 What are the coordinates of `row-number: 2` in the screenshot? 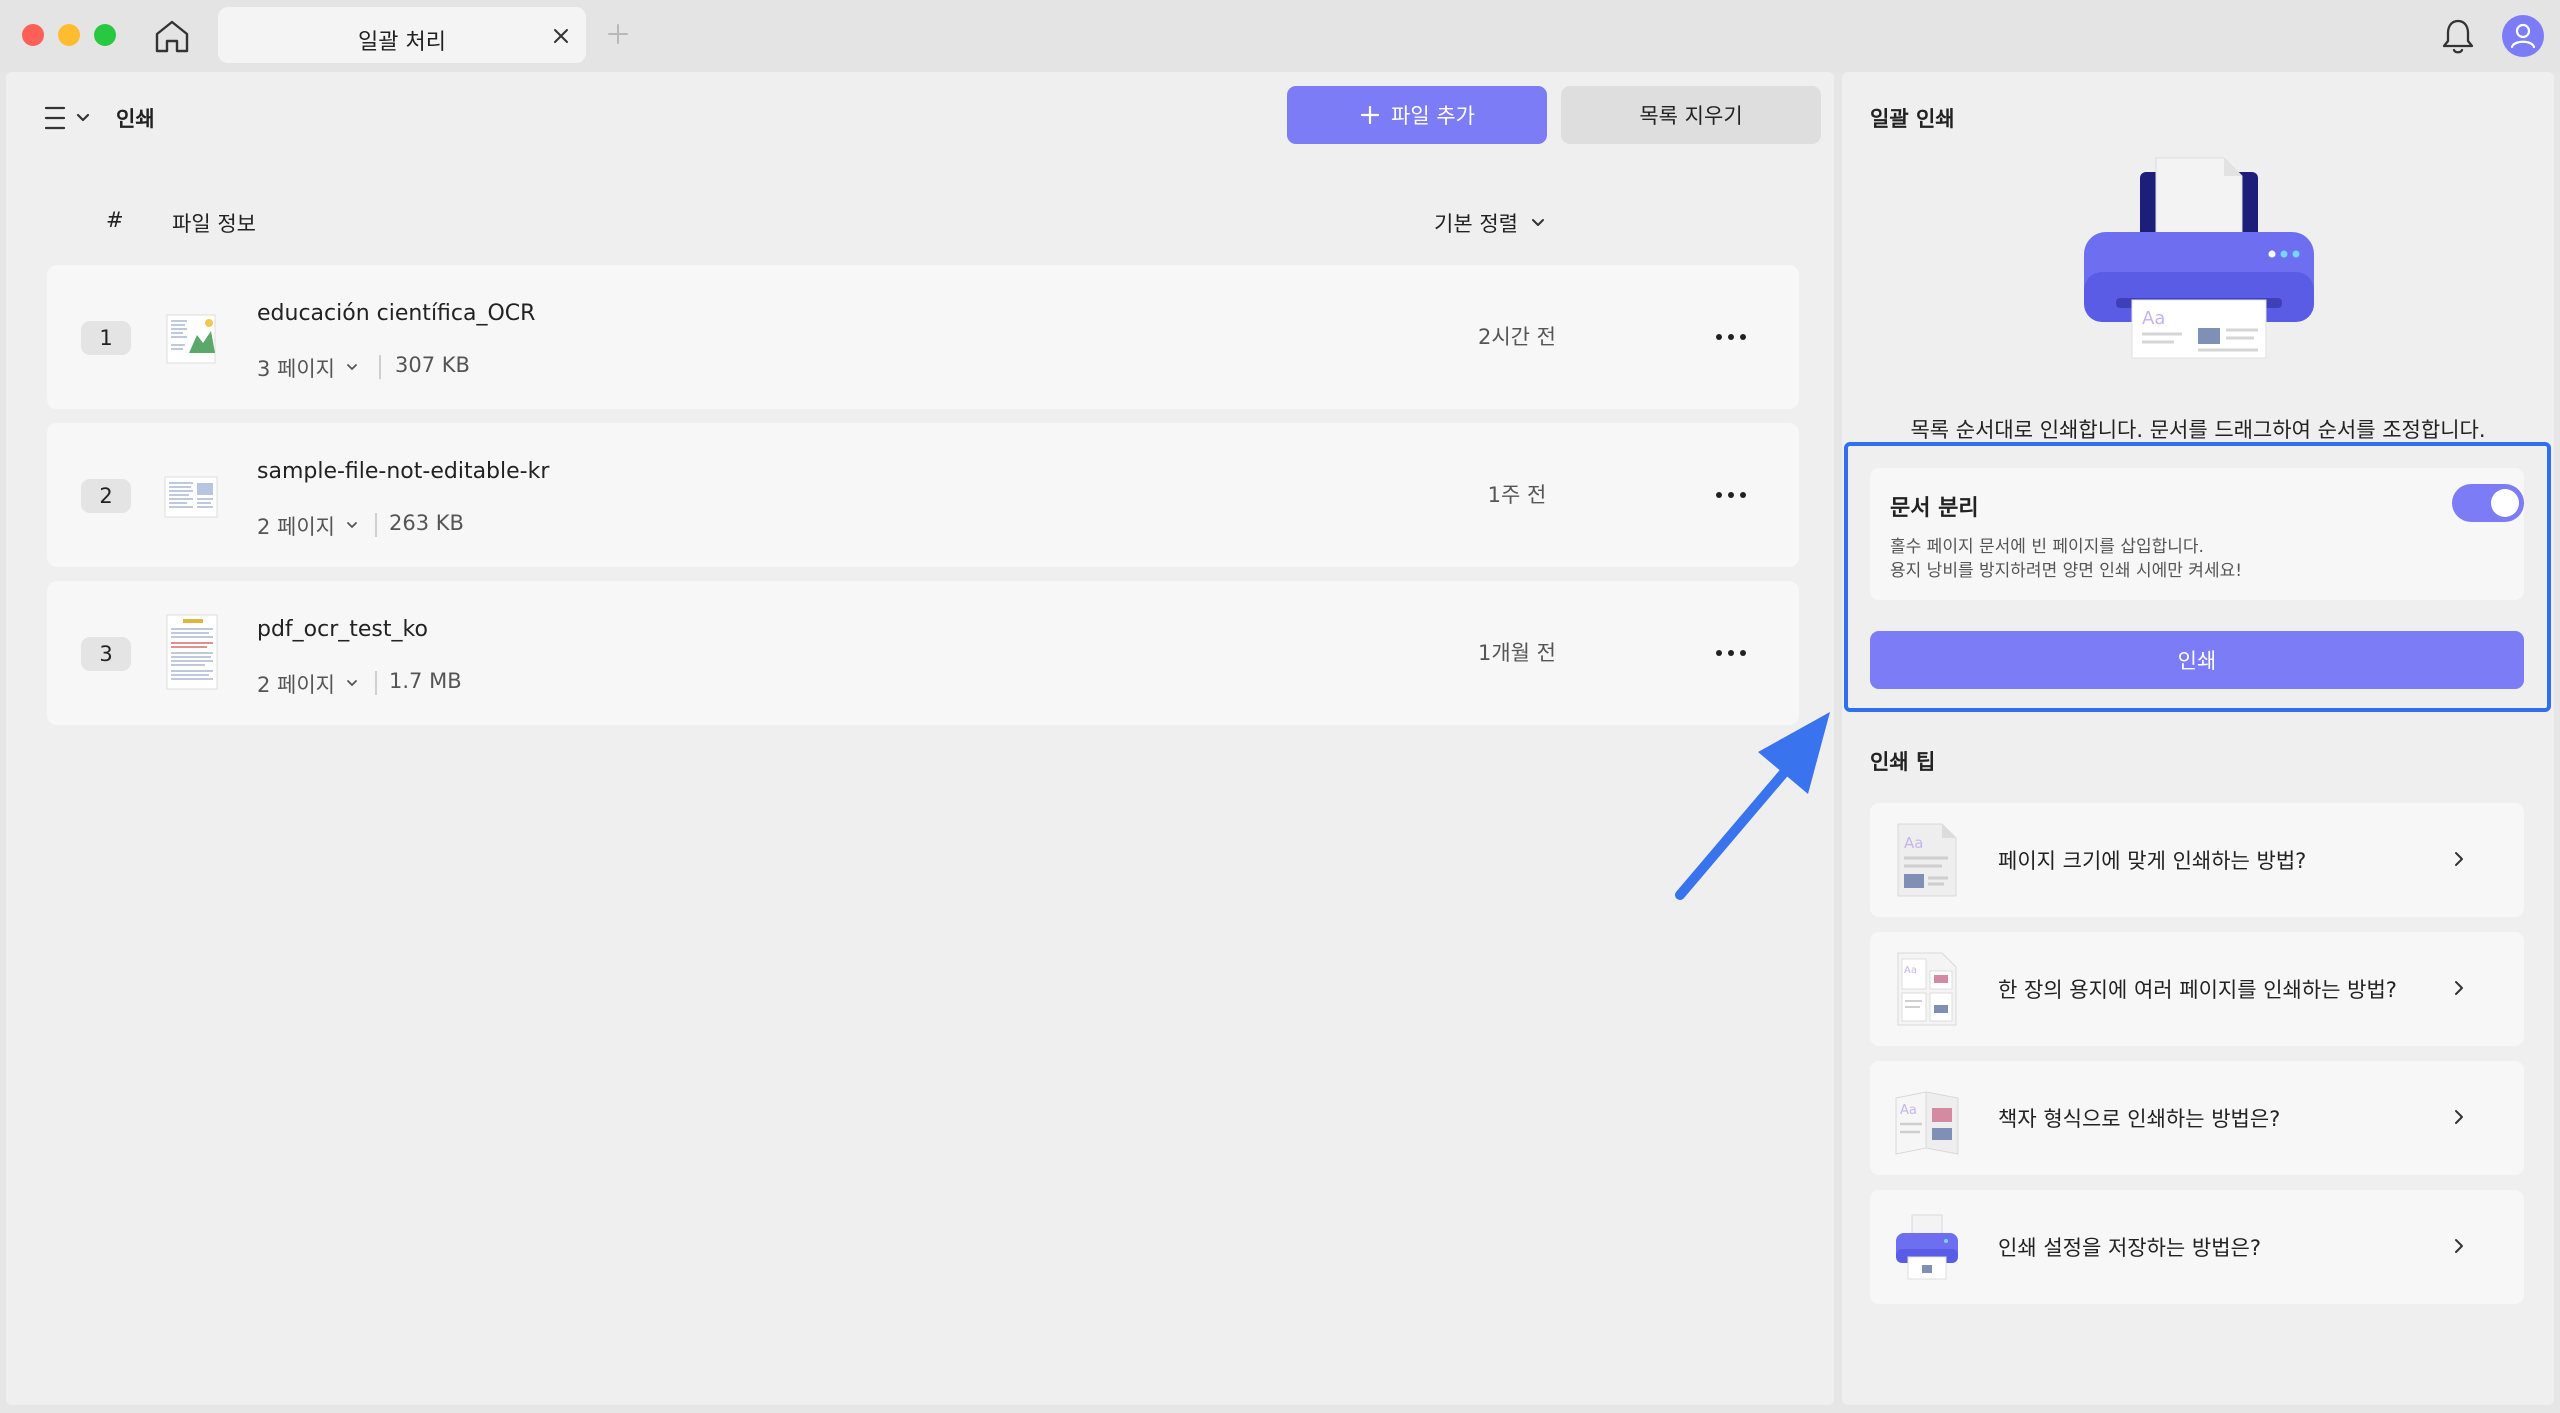 It's located at (106, 496).